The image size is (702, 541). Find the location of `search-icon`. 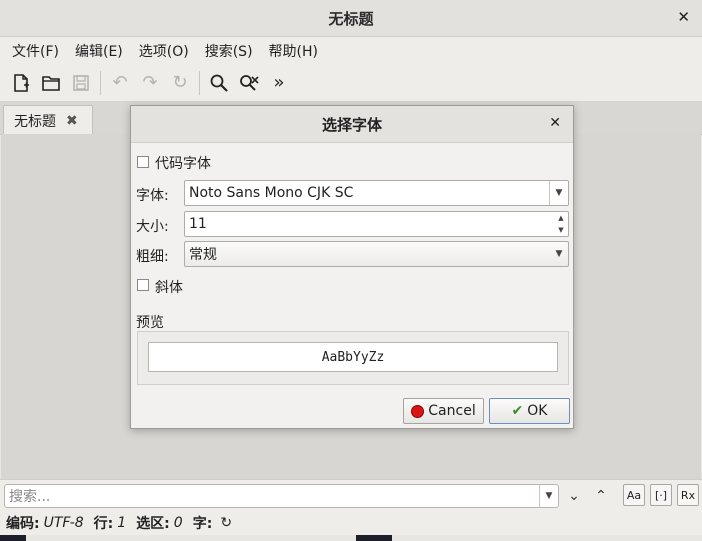

search-icon is located at coordinates (219, 83).